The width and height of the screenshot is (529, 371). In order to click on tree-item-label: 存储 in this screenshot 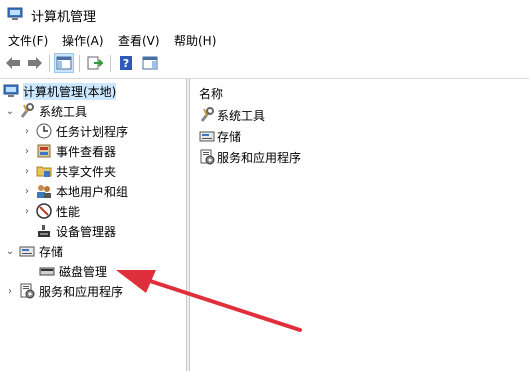, I will do `click(51, 251)`.